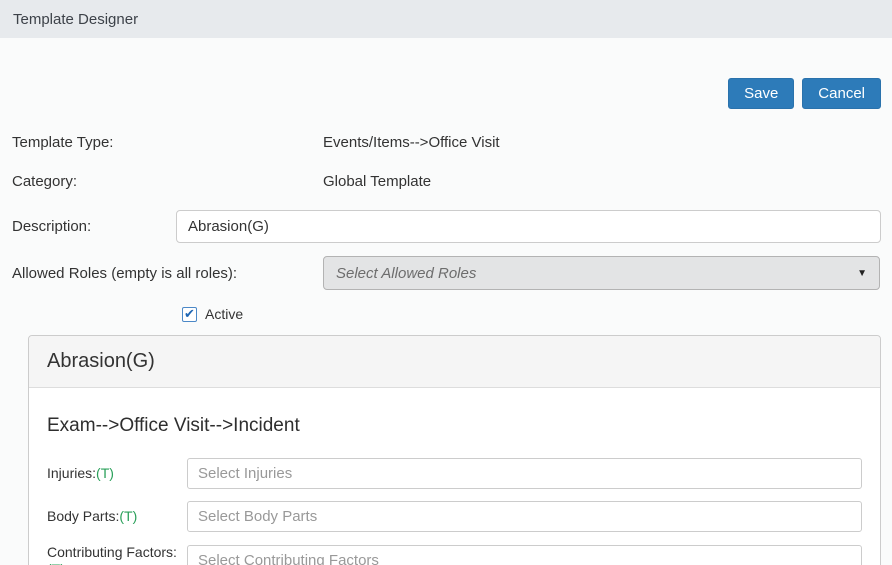 The width and height of the screenshot is (892, 565). I want to click on contributing-factors-label: Contributing Factors:(T), so click(117, 554).